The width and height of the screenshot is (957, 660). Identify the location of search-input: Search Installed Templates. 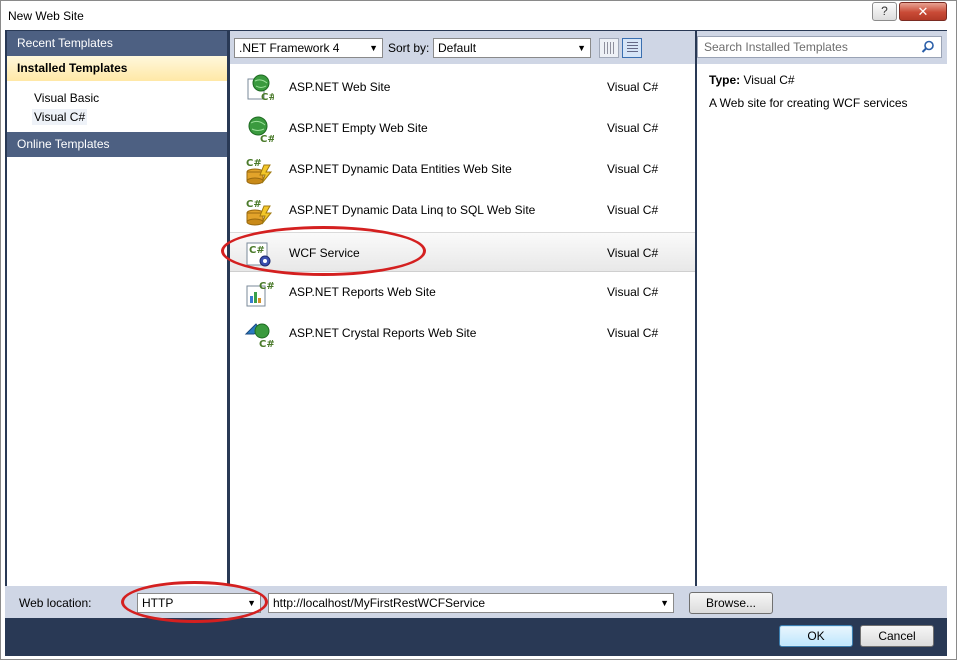
(819, 47).